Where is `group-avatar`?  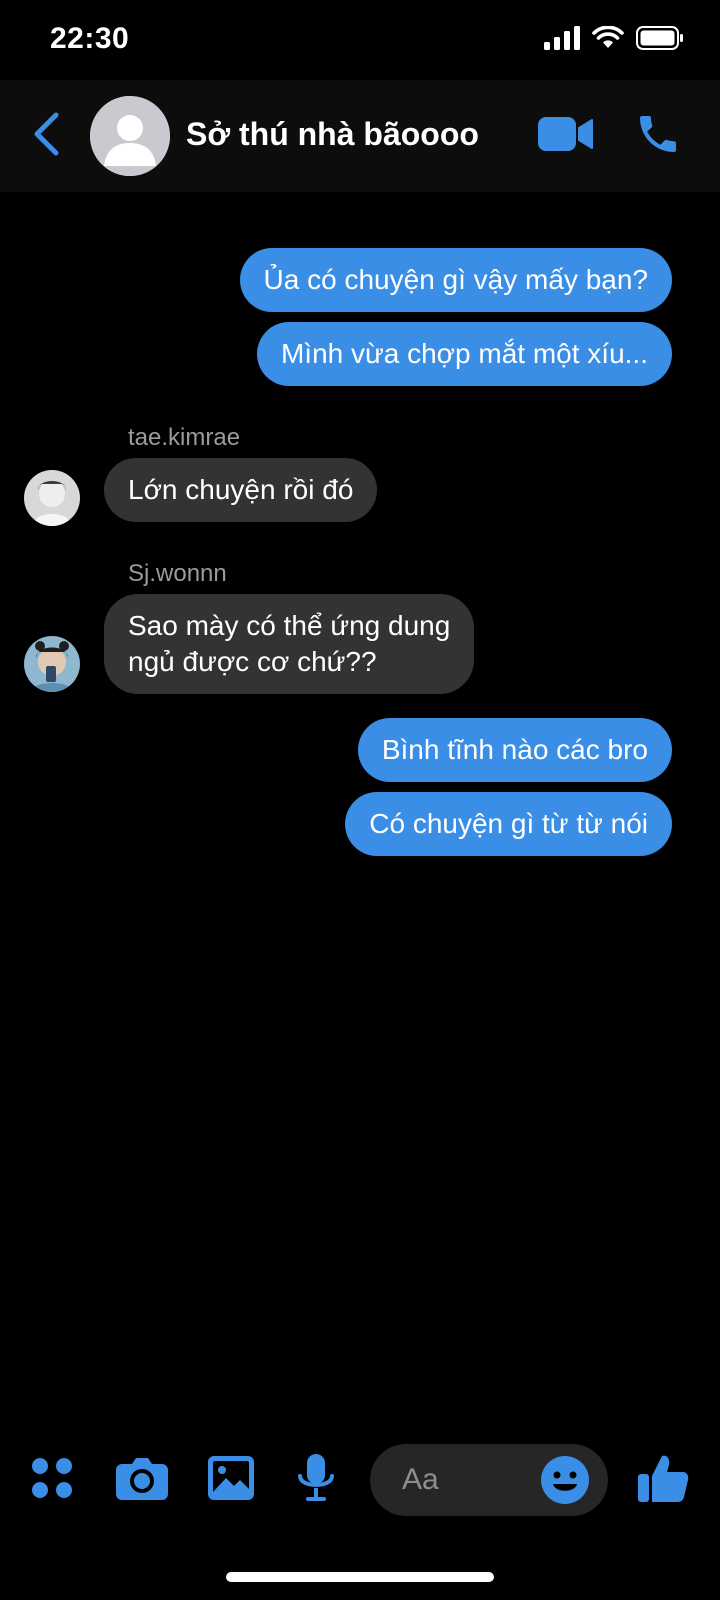 group-avatar is located at coordinates (130, 136).